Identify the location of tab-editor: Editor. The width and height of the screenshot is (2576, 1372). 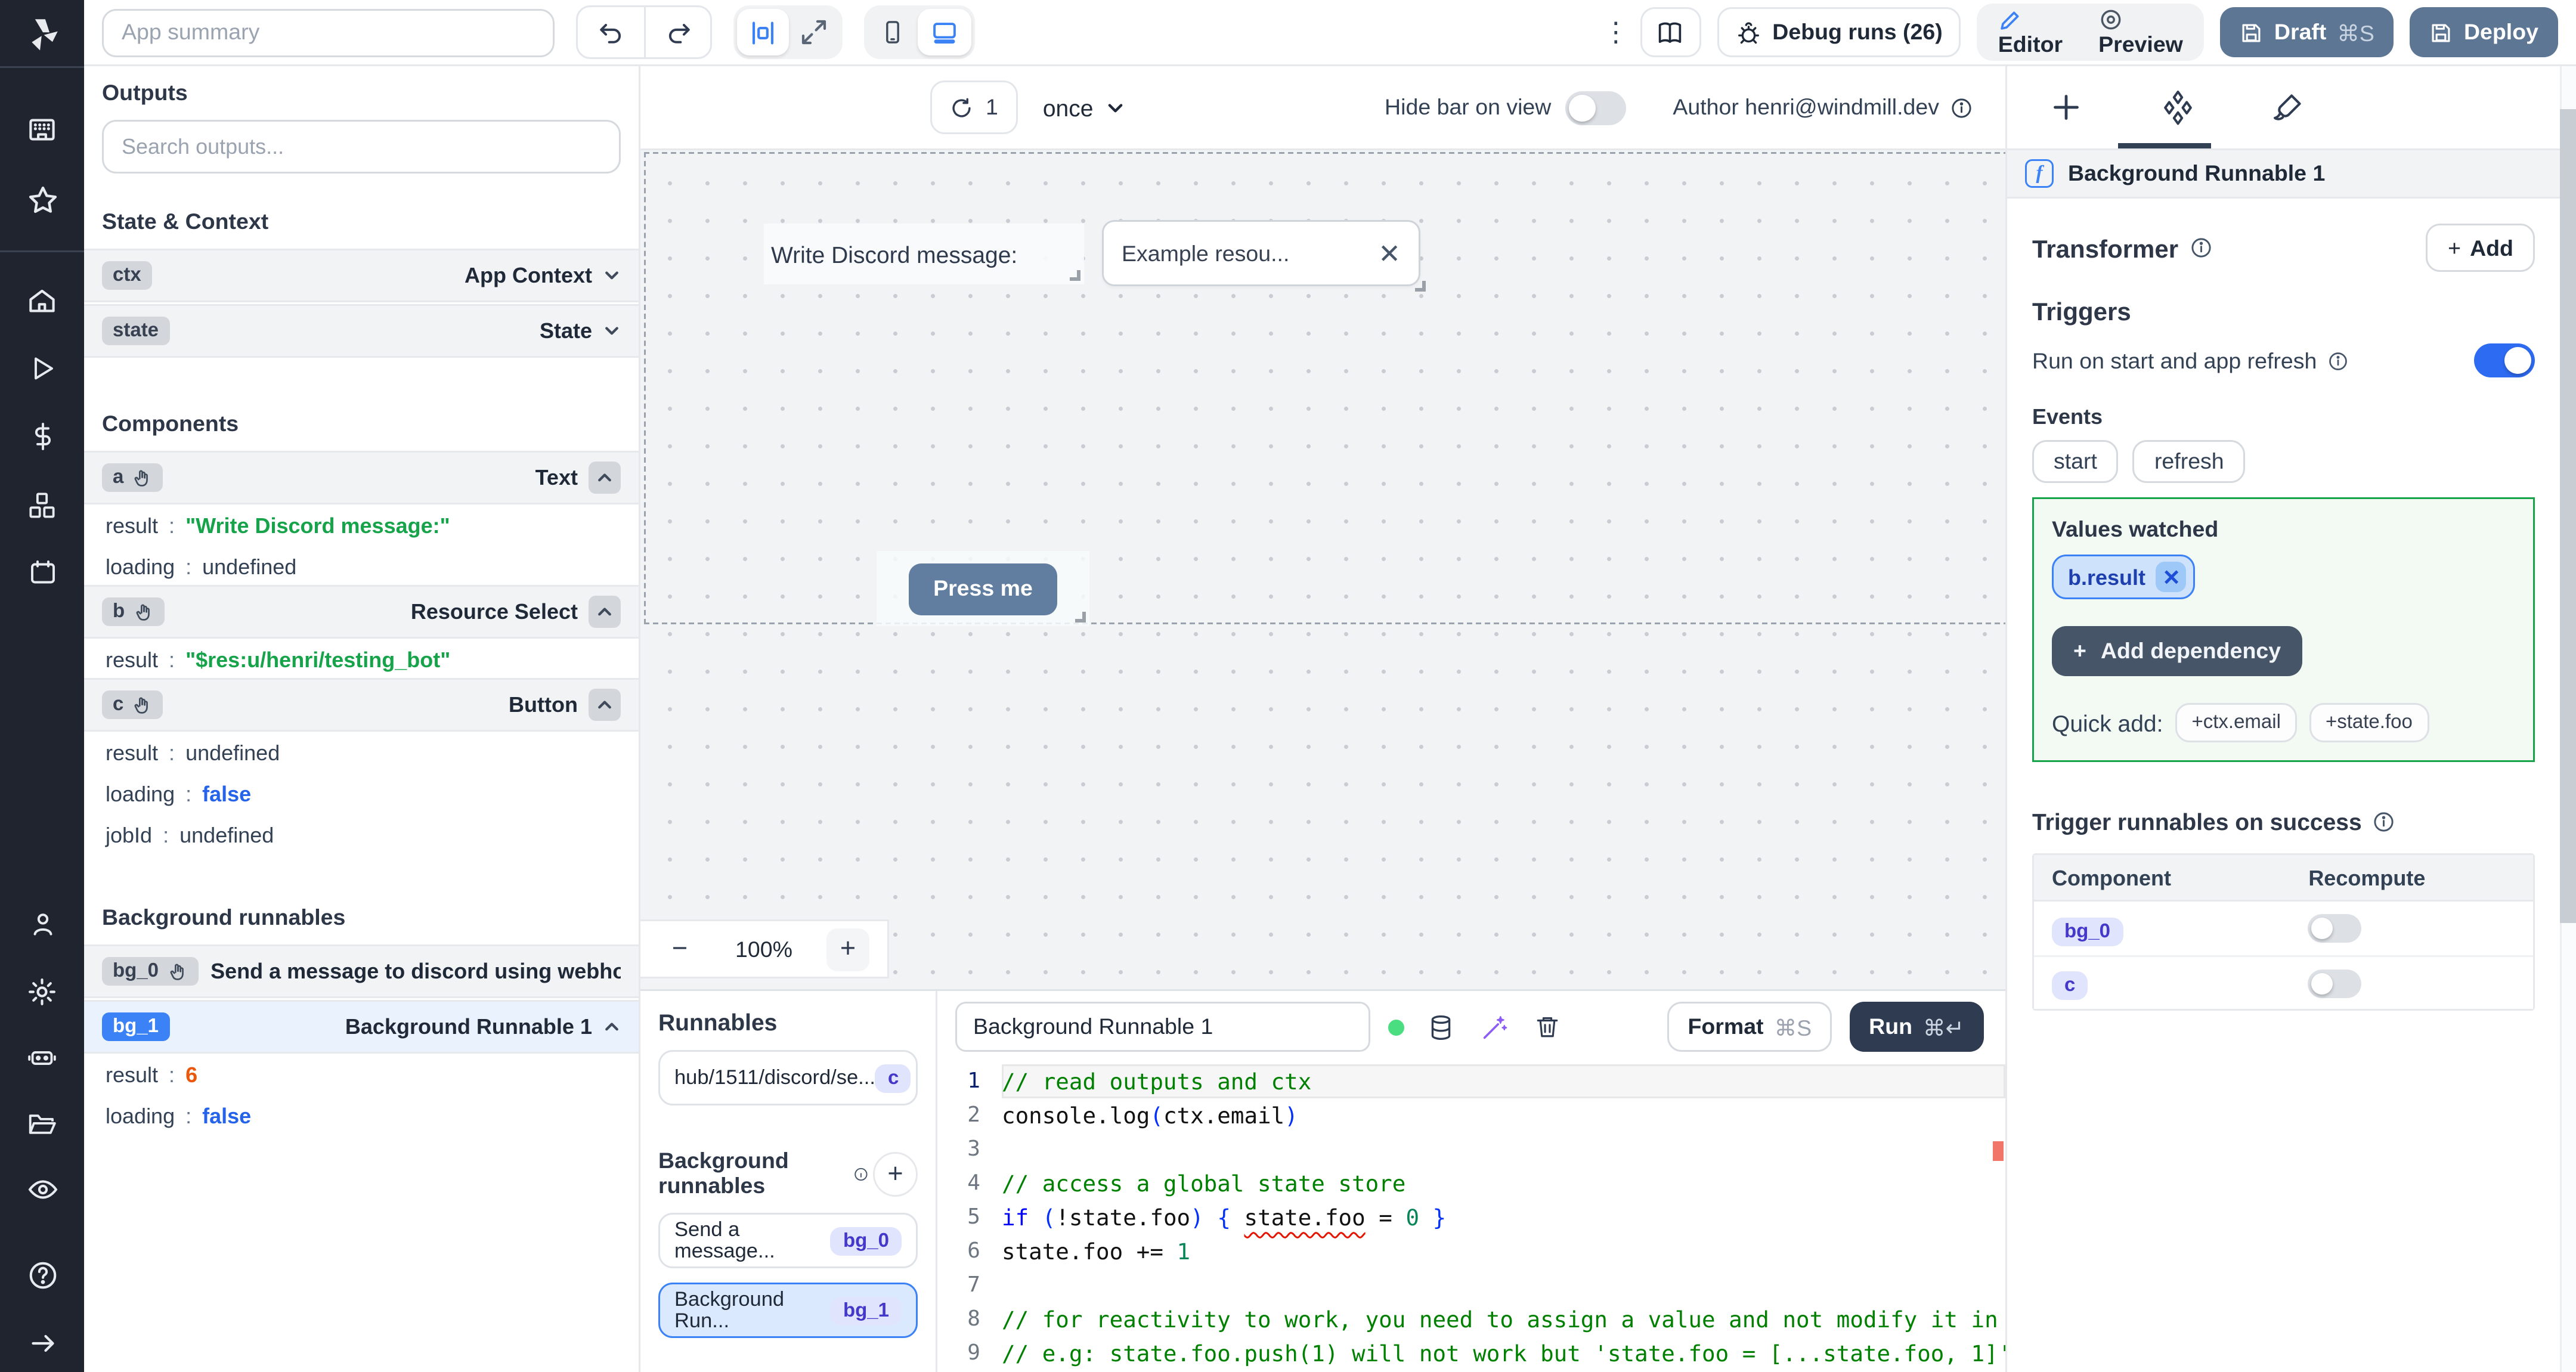
(2030, 32).